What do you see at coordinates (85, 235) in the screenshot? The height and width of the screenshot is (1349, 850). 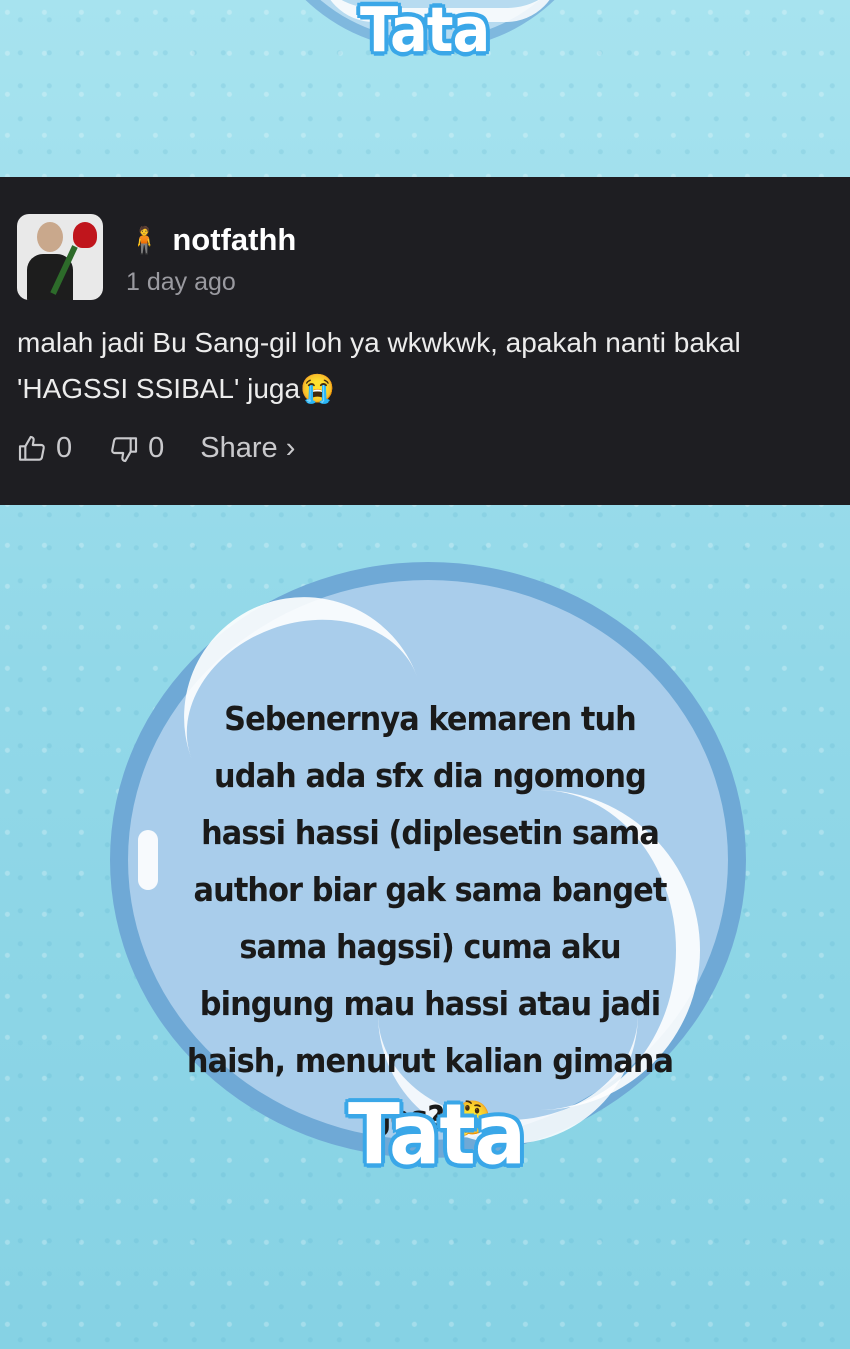 I see `rose-icon` at bounding box center [85, 235].